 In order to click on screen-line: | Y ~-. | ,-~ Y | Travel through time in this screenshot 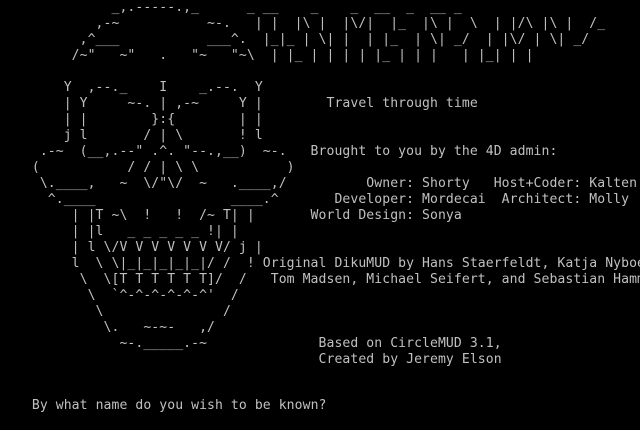, I will do `click(239, 103)`.